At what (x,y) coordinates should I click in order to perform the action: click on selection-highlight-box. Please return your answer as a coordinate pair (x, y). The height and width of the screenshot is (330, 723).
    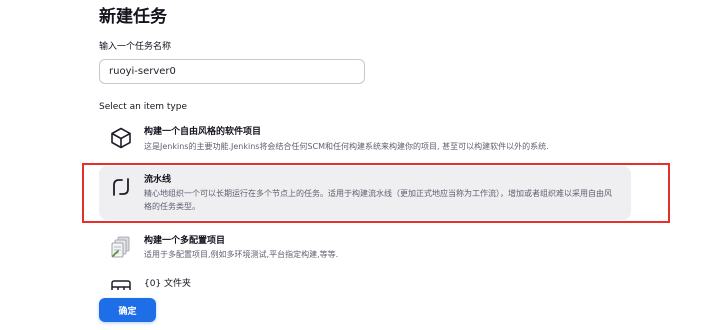
    Looking at the image, I should click on (376, 193).